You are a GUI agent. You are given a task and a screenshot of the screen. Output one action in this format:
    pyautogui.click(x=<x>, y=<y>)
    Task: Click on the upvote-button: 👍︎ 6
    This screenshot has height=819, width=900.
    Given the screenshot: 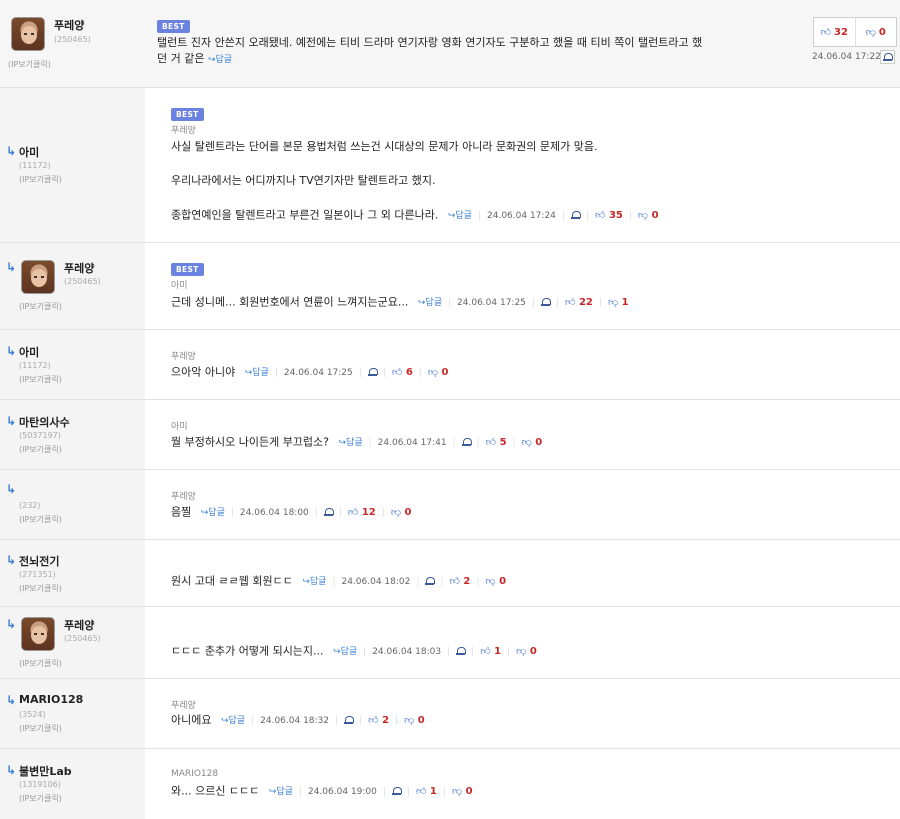 What is the action you would take?
    pyautogui.click(x=402, y=372)
    